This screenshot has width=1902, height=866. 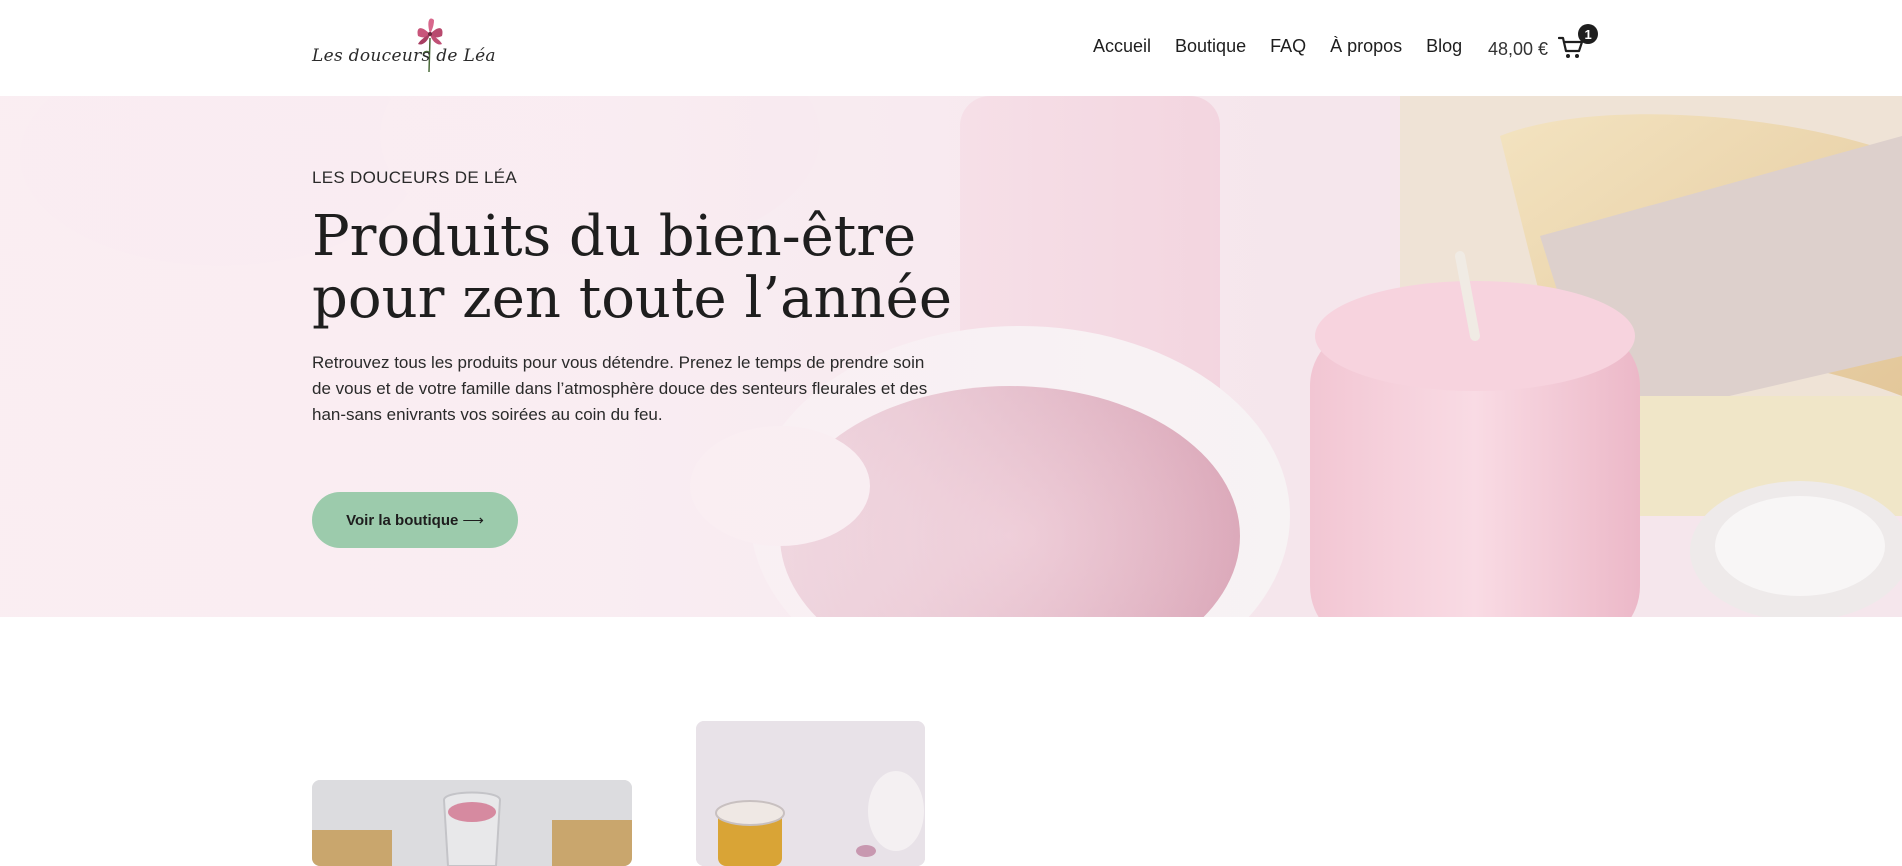 What do you see at coordinates (1518, 49) in the screenshot?
I see `cart-total: 48,00 €` at bounding box center [1518, 49].